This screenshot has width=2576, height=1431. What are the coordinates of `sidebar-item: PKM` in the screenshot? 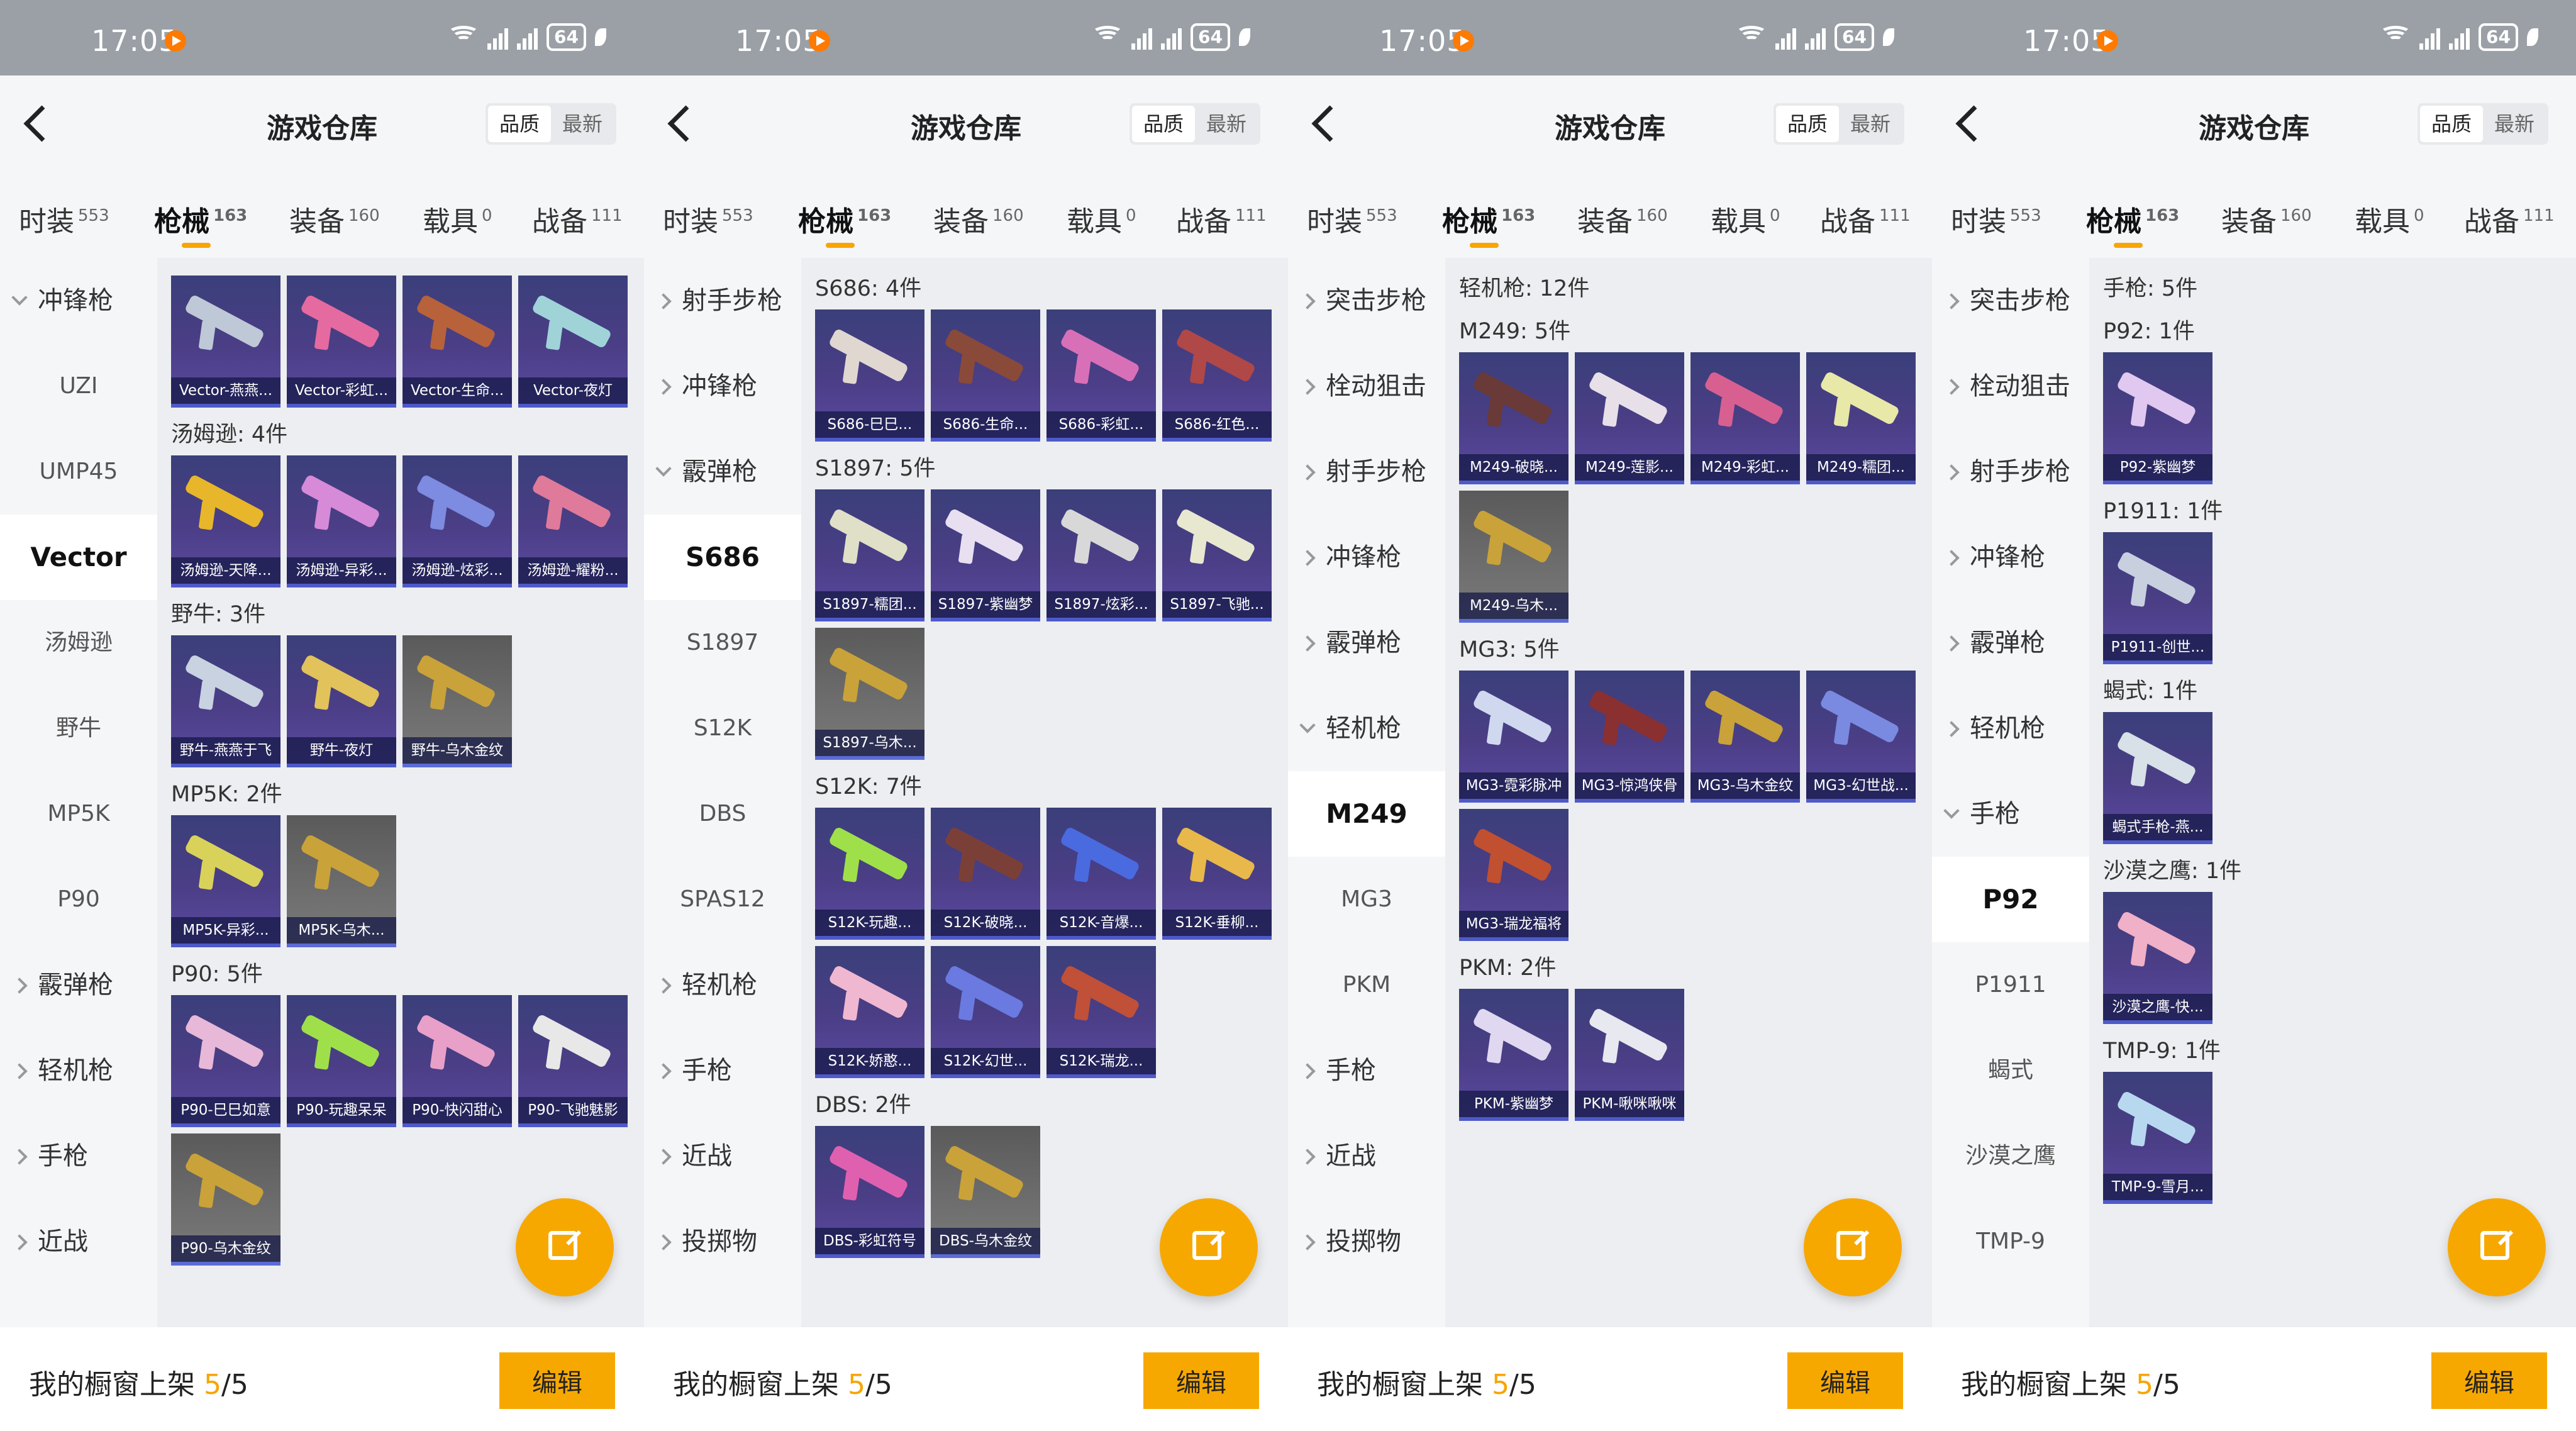 It's located at (1366, 985).